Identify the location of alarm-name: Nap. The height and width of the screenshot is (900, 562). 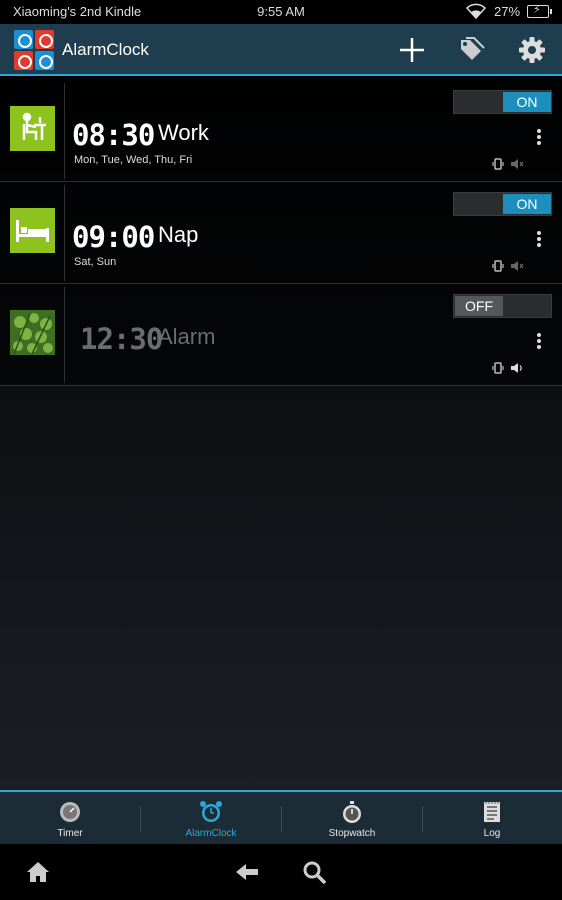
(178, 235).